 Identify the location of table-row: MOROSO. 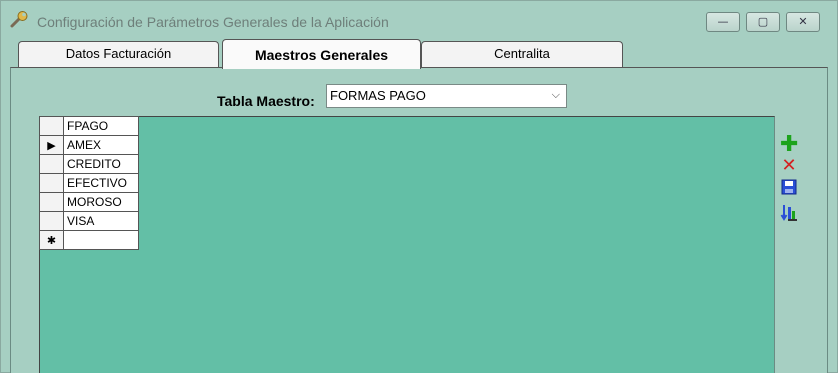
(89, 202).